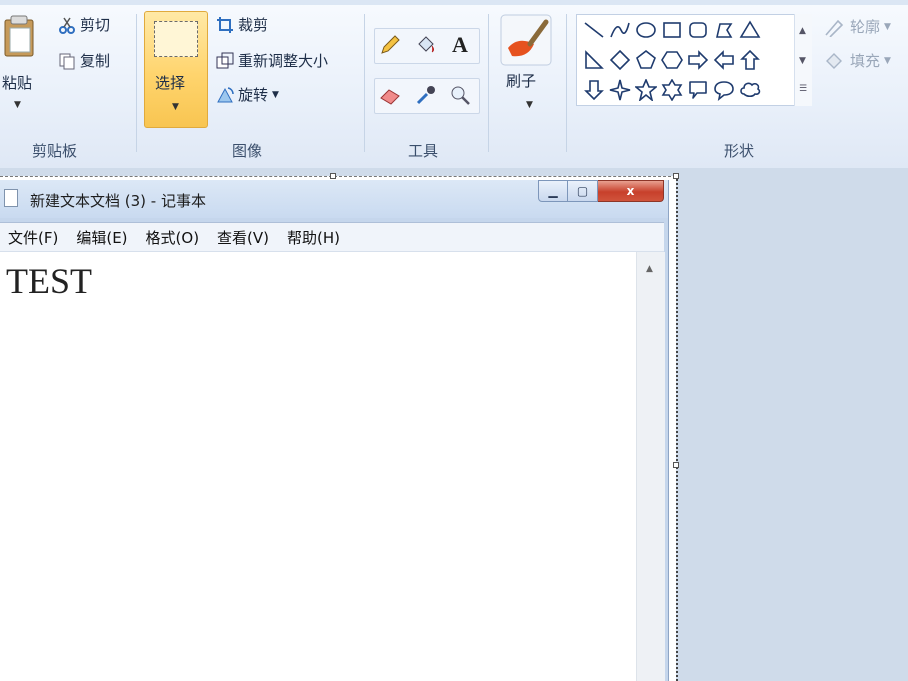 The width and height of the screenshot is (908, 681). What do you see at coordinates (275, 95) in the screenshot?
I see `rotate-dropdown-arrow: ▼` at bounding box center [275, 95].